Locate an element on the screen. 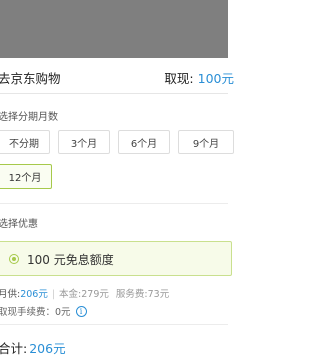  withdraw-value: 100元 is located at coordinates (215, 78).